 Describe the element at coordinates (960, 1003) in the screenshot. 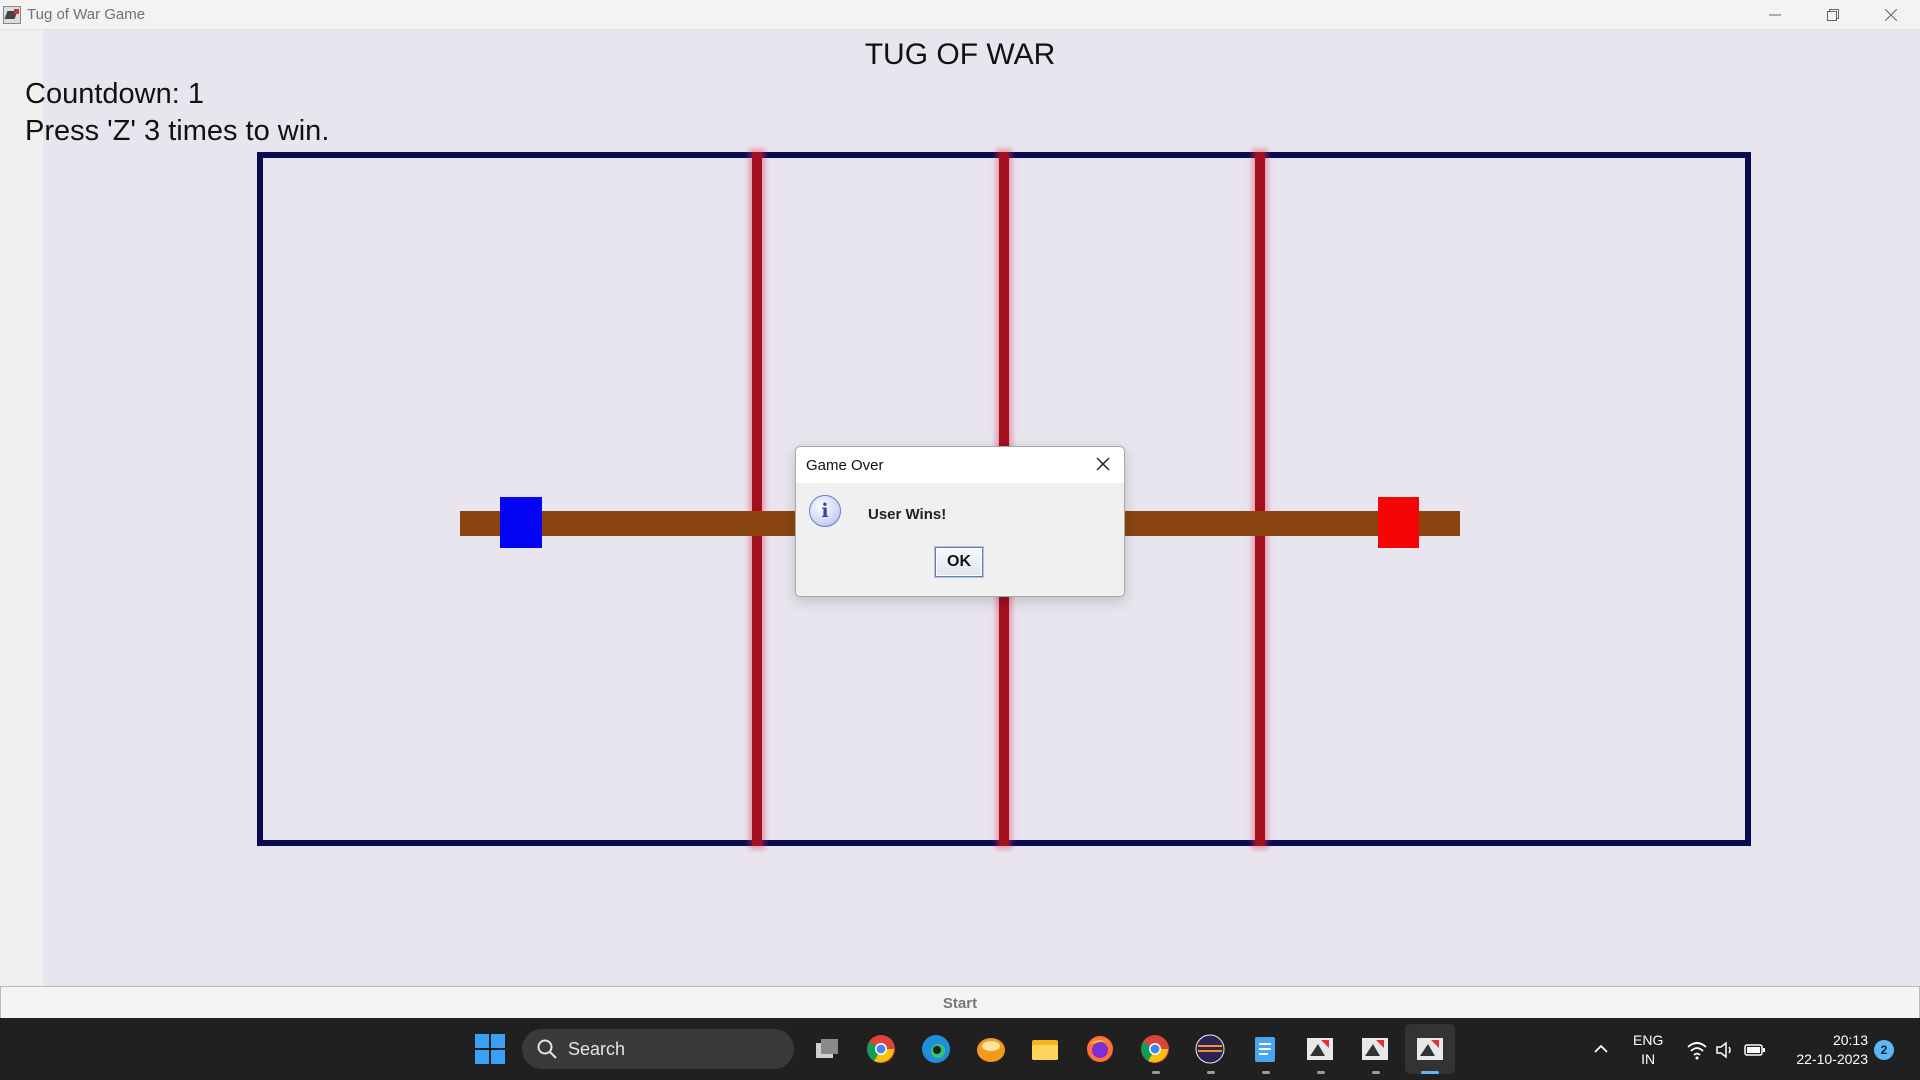

I see `start-button: Start` at that location.